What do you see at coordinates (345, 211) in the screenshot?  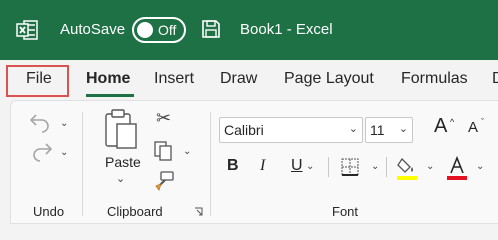 I see `font-group-label: Font` at bounding box center [345, 211].